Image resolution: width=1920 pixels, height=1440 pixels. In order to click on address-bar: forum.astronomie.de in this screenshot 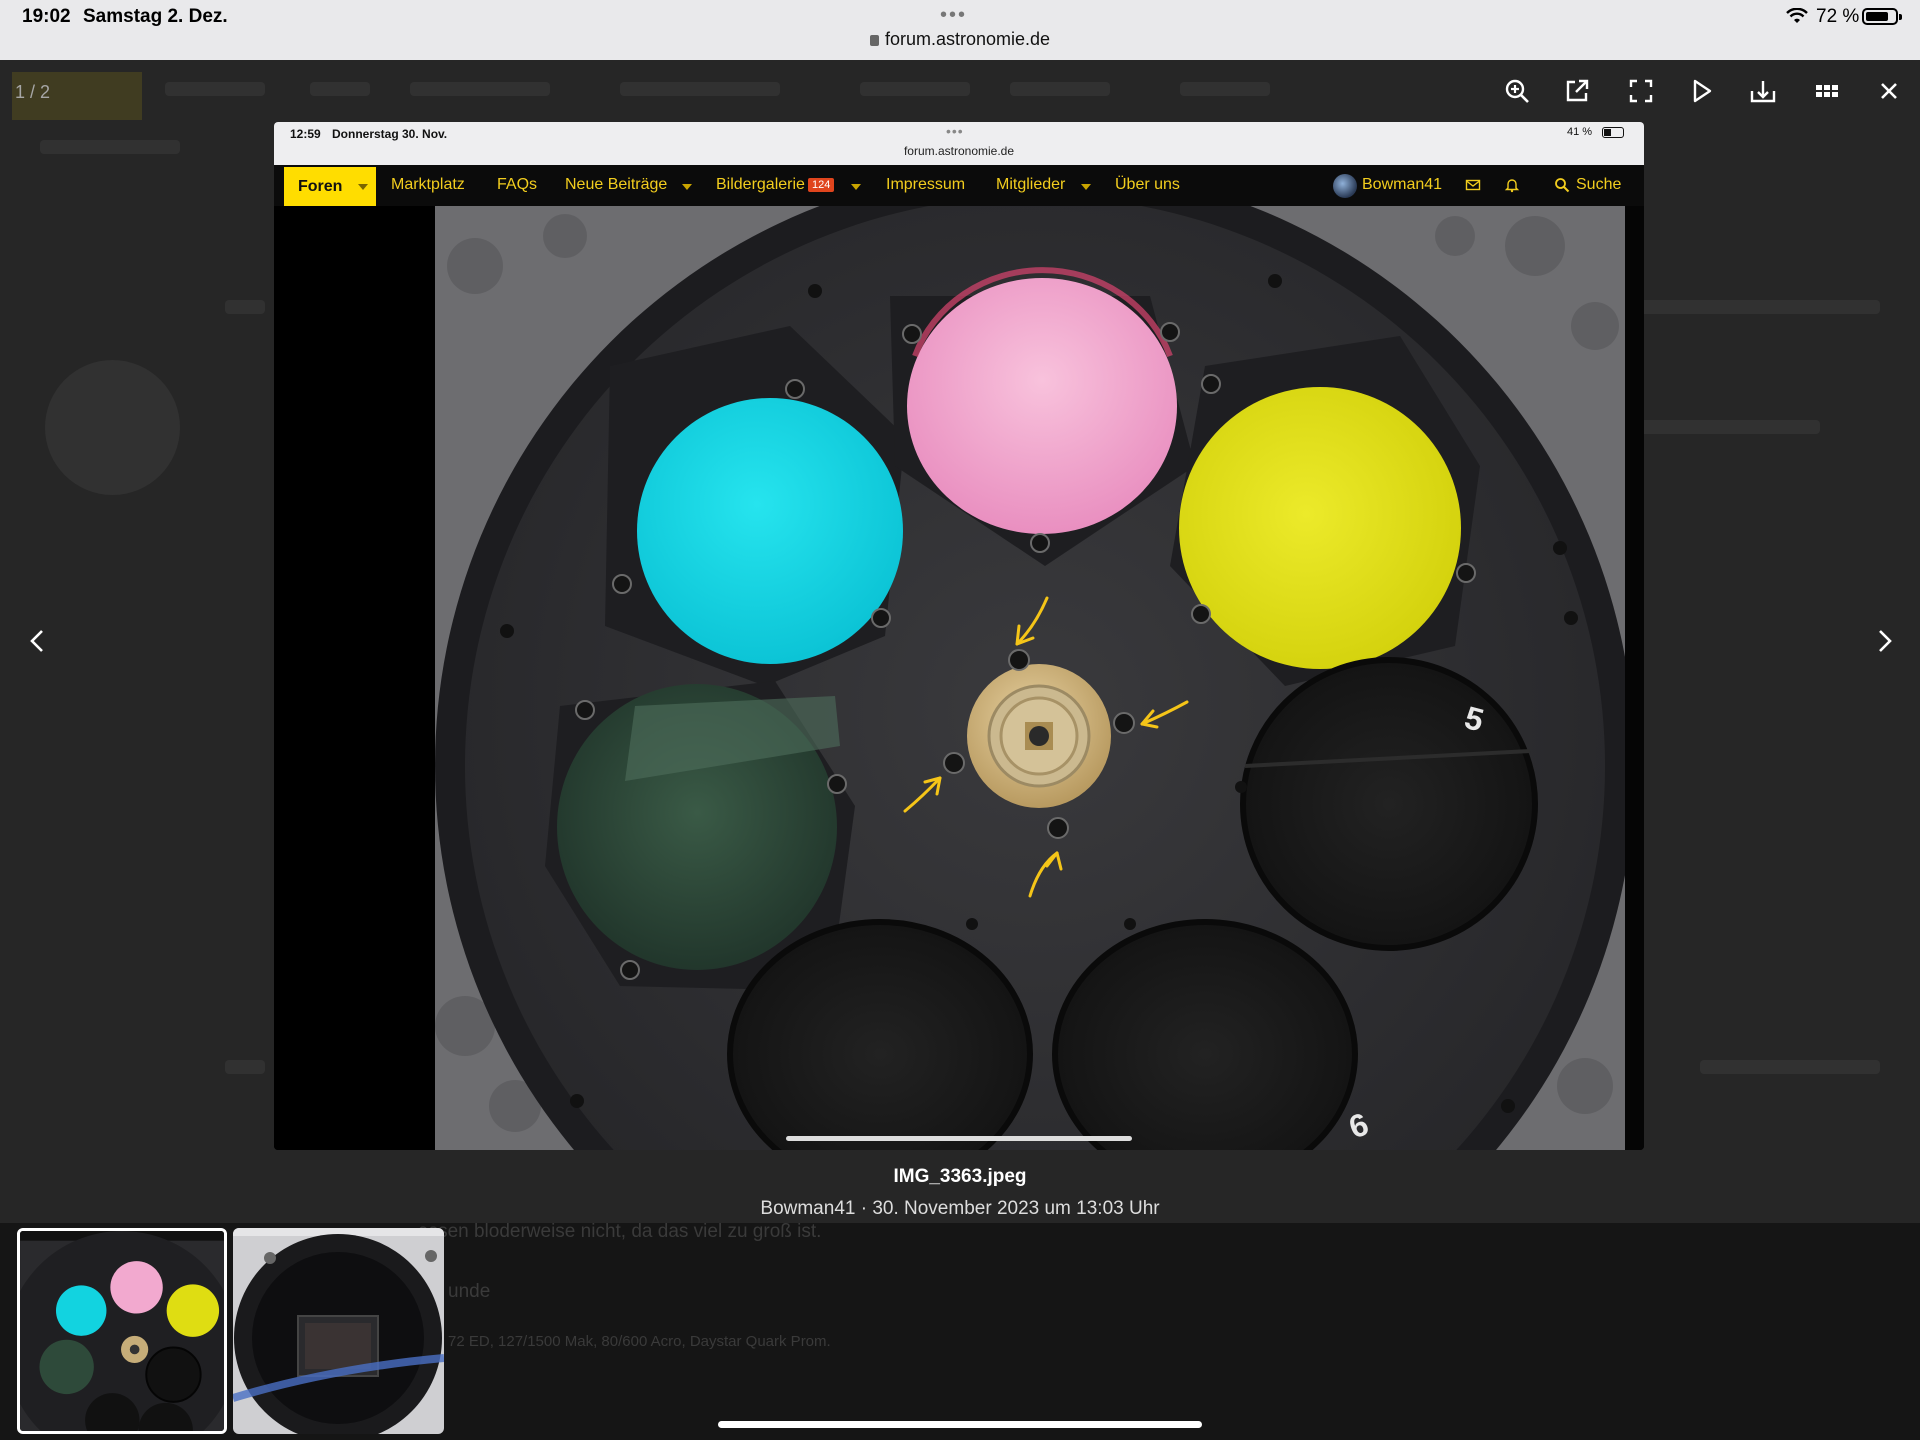, I will do `click(960, 39)`.